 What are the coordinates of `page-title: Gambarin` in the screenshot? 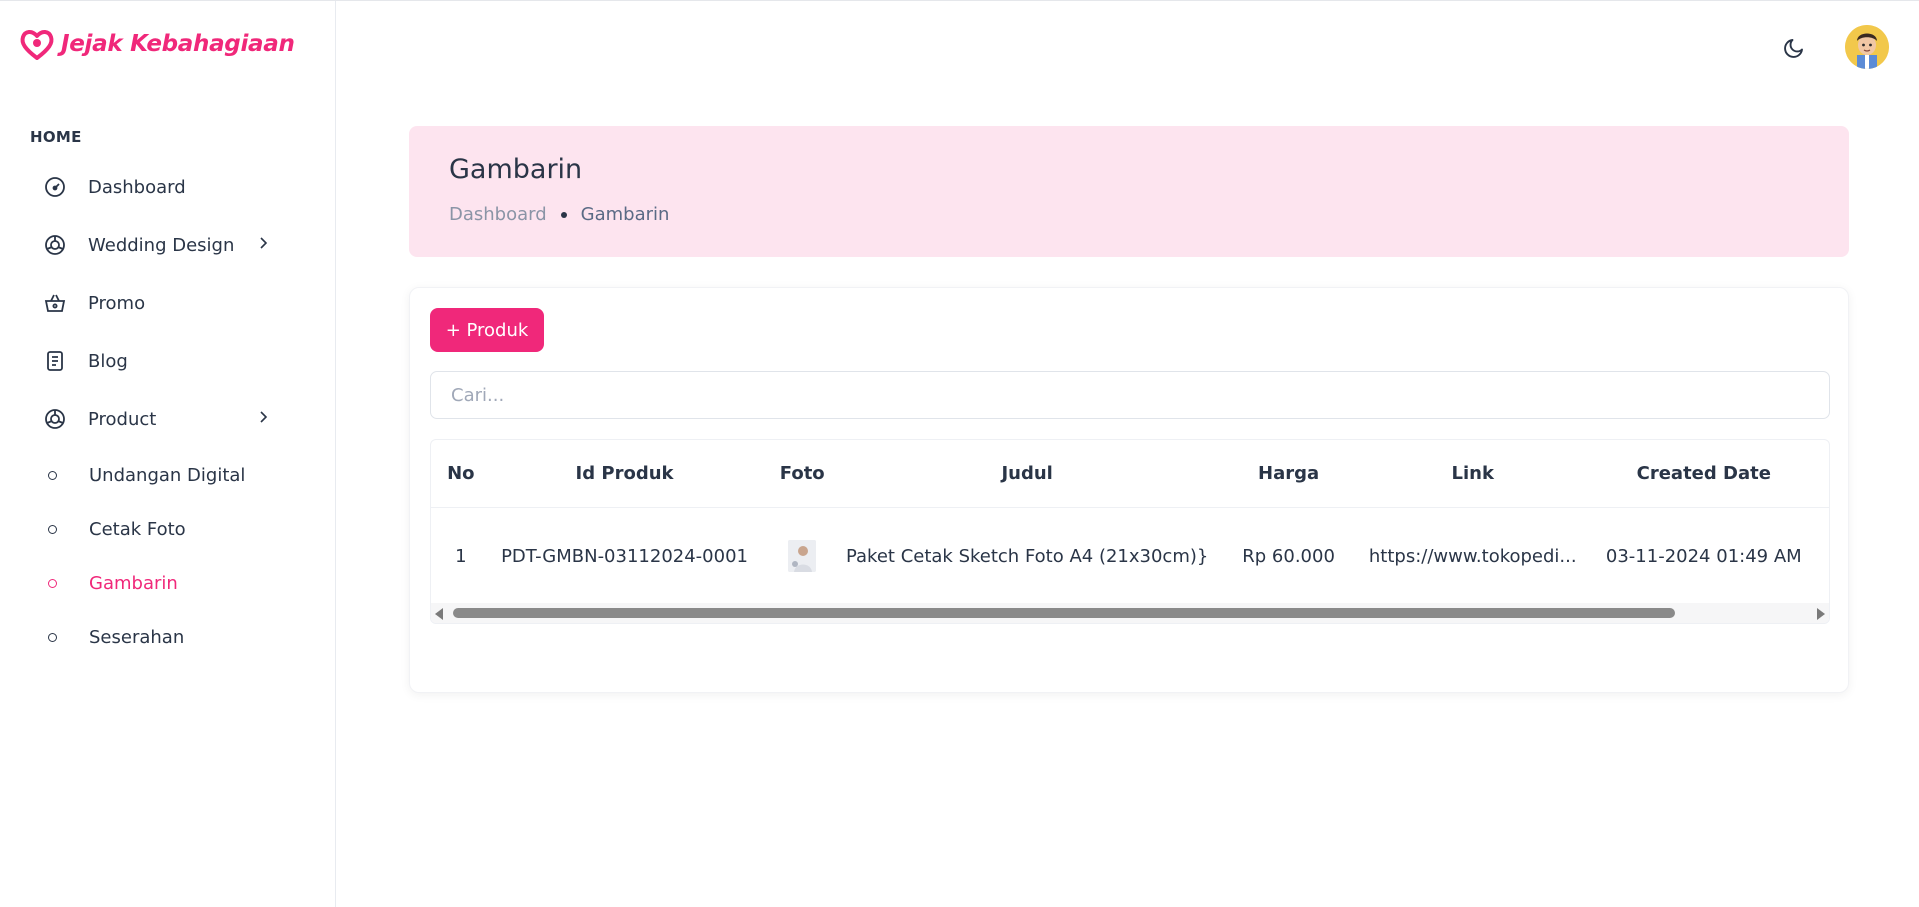 It's located at (516, 169).